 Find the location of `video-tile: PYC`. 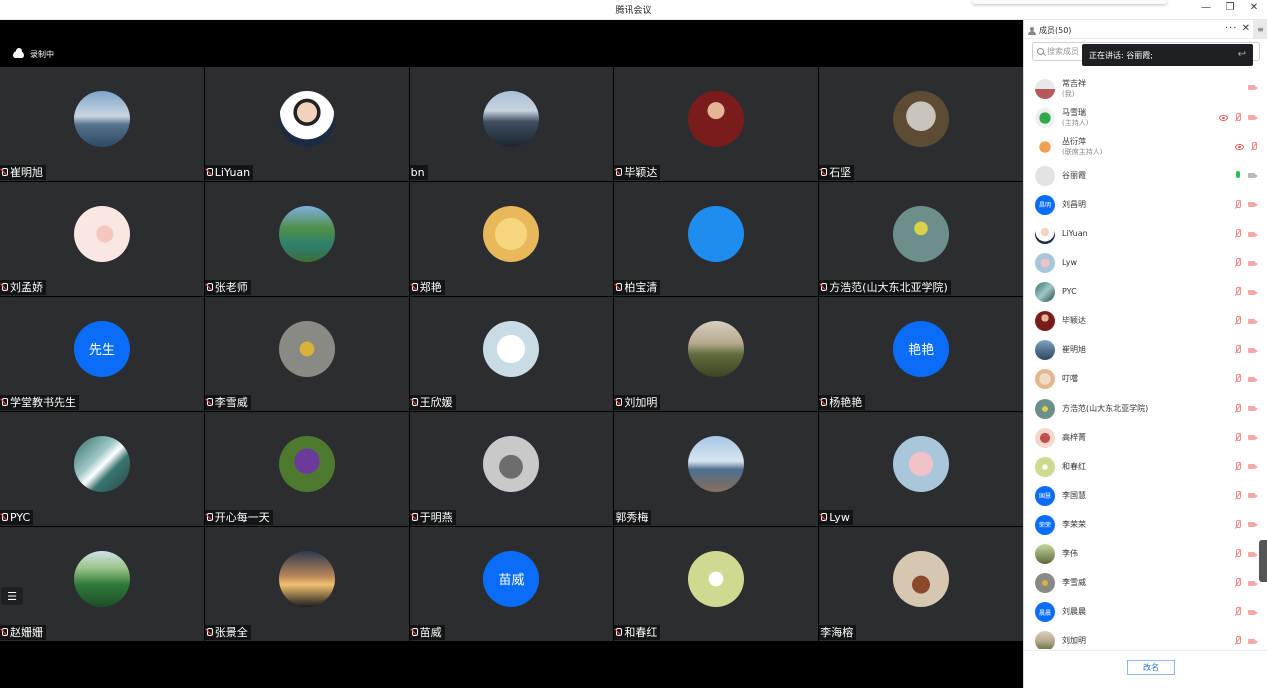

video-tile: PYC is located at coordinates (102, 469).